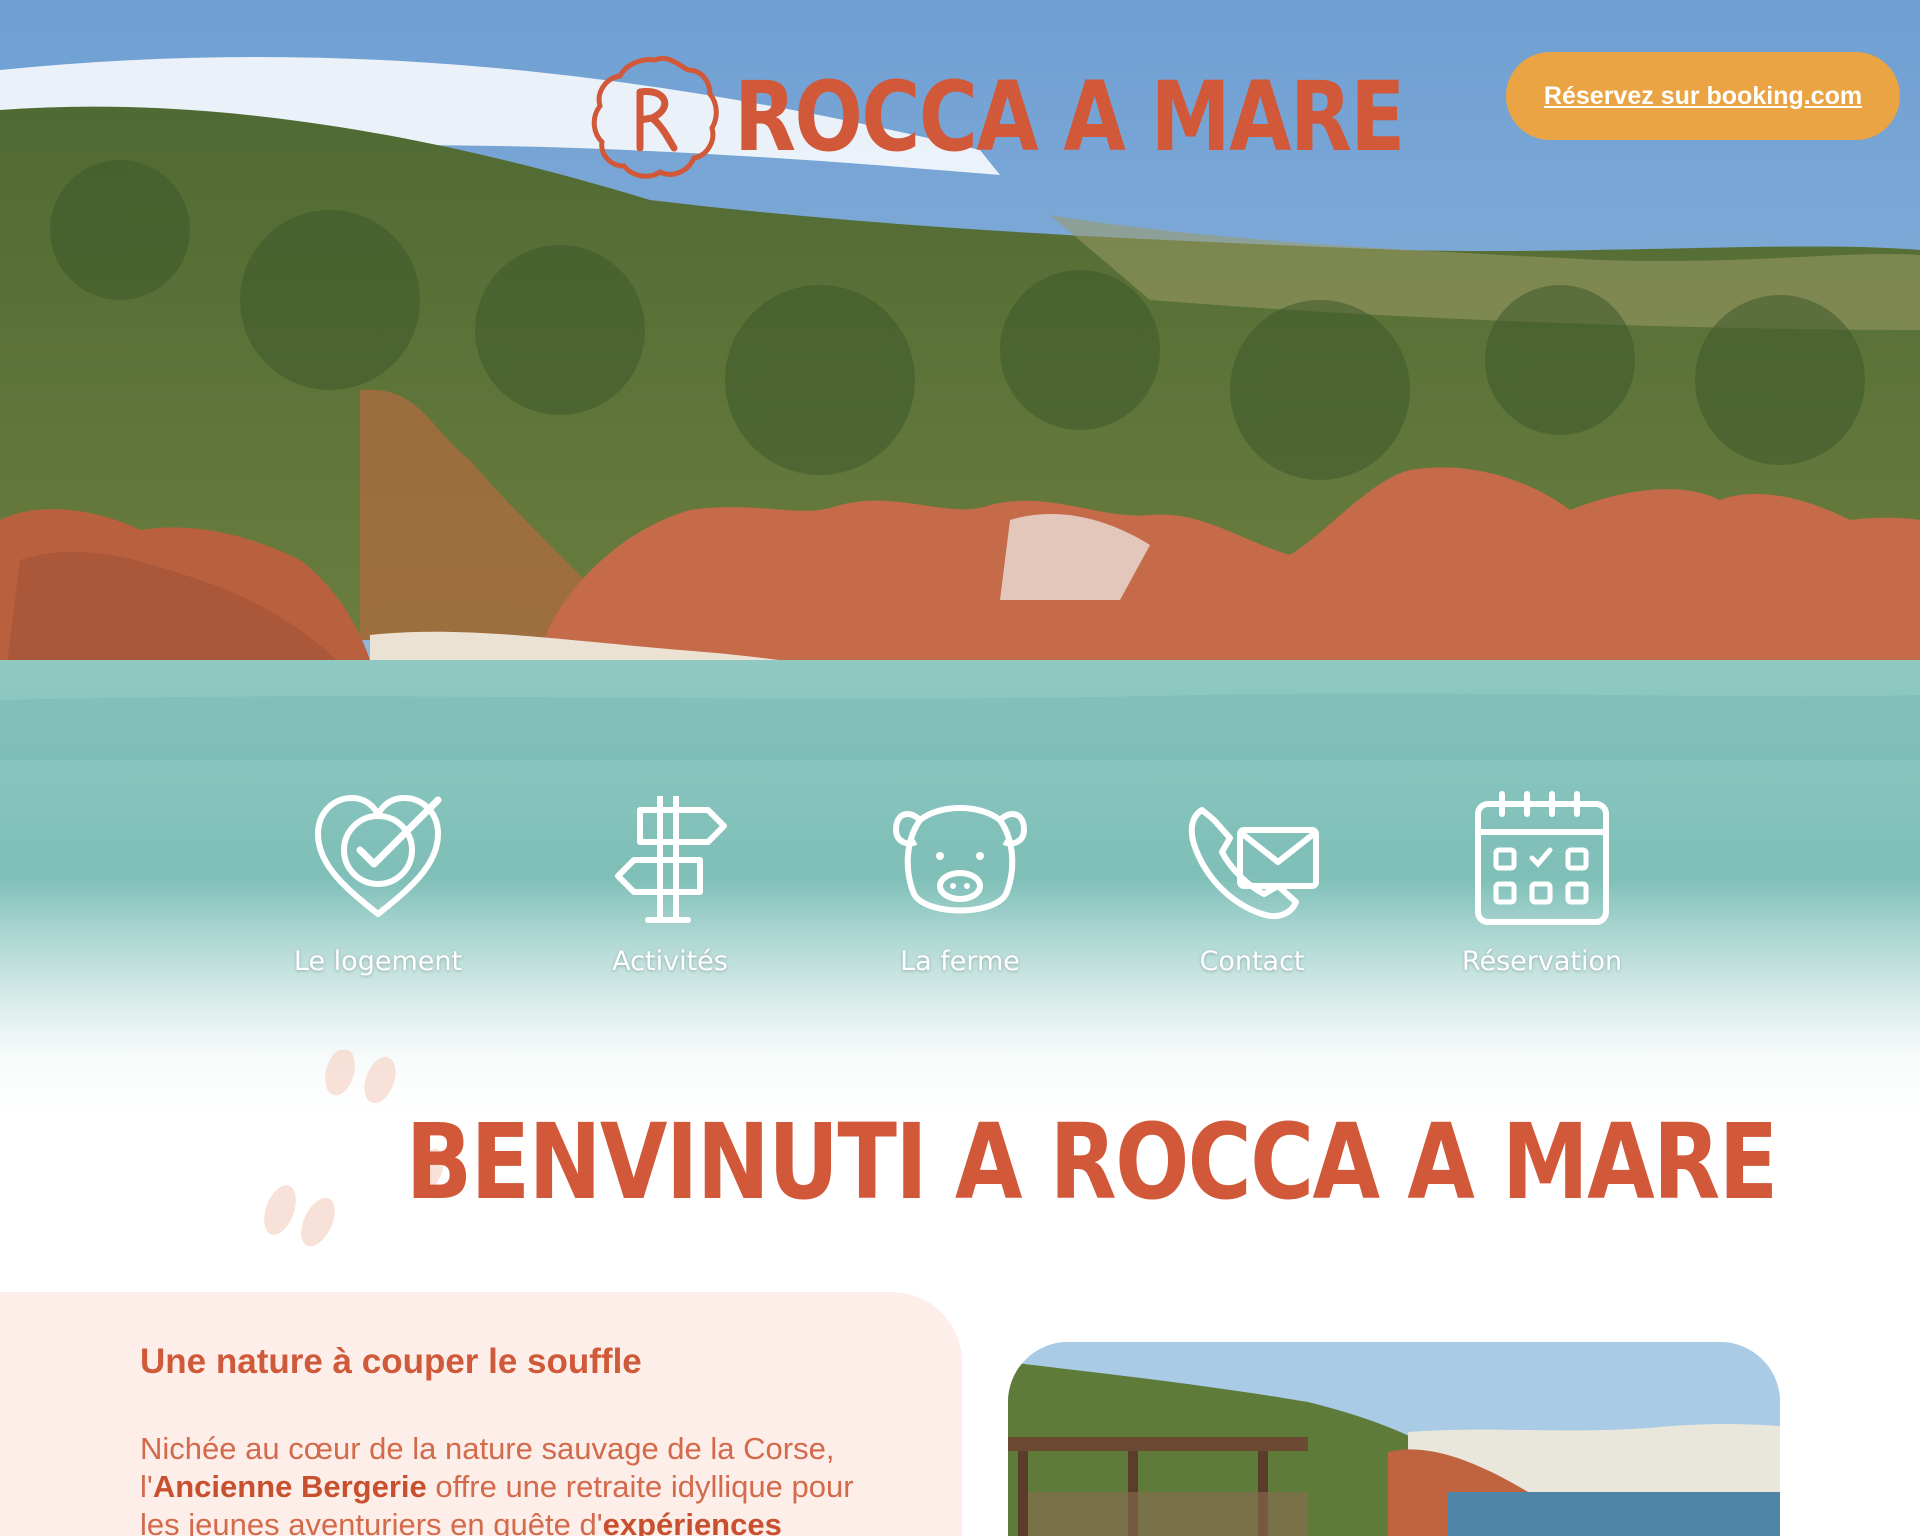  Describe the element at coordinates (960, 859) in the screenshot. I see `pig-icon` at that location.